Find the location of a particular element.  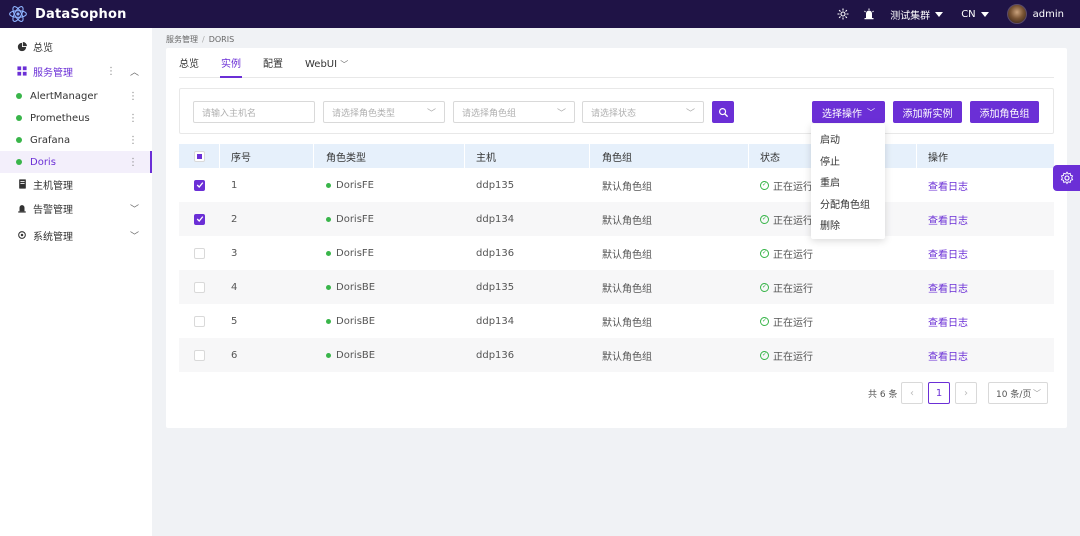

add-instance-button: 添加新实例 is located at coordinates (927, 112).